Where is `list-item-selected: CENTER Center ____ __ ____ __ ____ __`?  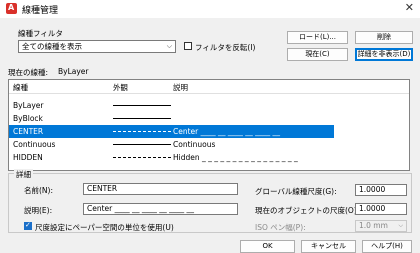
list-item-selected: CENTER Center ____ __ ____ __ ____ __ is located at coordinates (171, 131).